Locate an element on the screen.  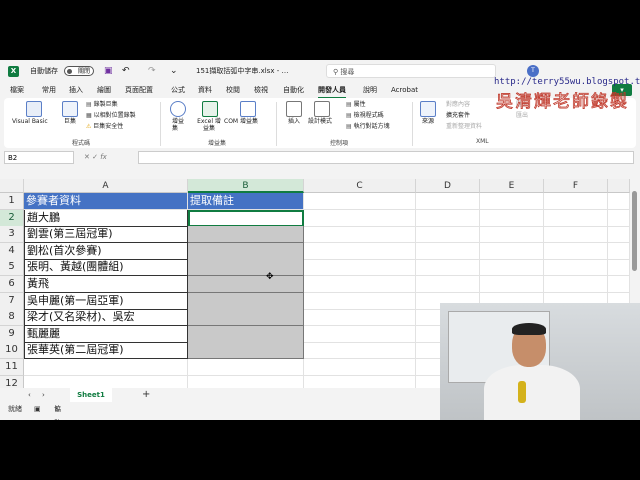
cell-c6 is located at coordinates (360, 284).